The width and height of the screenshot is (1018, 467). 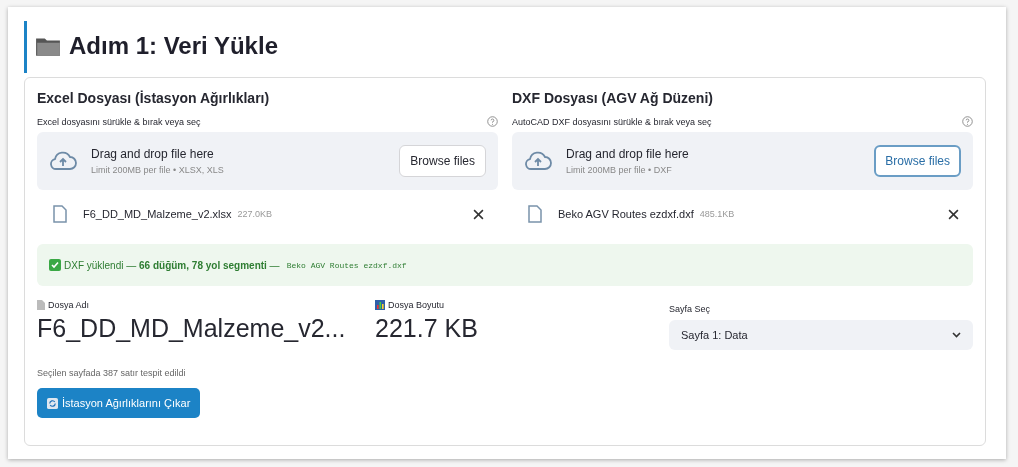 What do you see at coordinates (119, 121) in the screenshot?
I see `field-label: Excel dosyasını sürükle & bırak veya seç` at bounding box center [119, 121].